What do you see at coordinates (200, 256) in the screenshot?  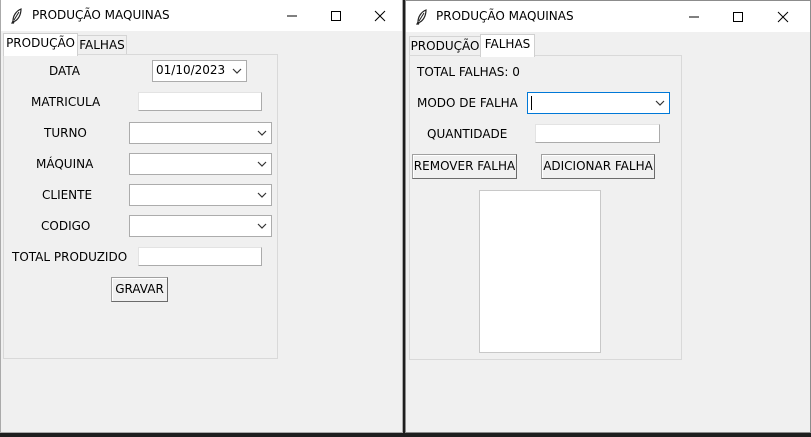 I see `total-produzido-input` at bounding box center [200, 256].